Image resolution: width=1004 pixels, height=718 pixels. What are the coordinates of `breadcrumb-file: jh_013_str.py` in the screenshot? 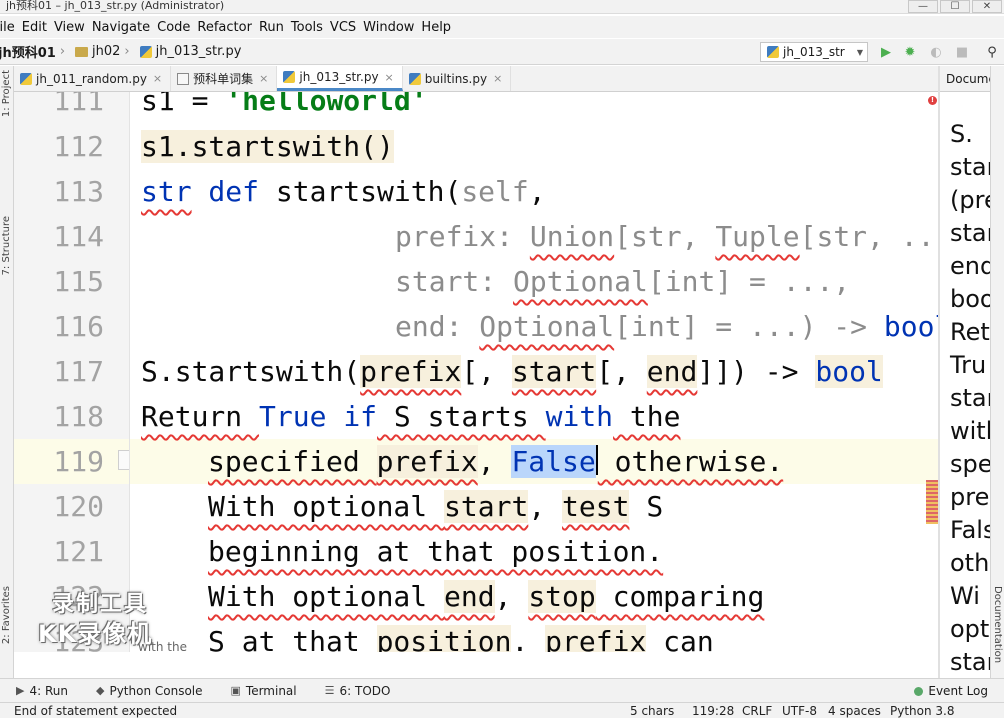 It's located at (192, 51).